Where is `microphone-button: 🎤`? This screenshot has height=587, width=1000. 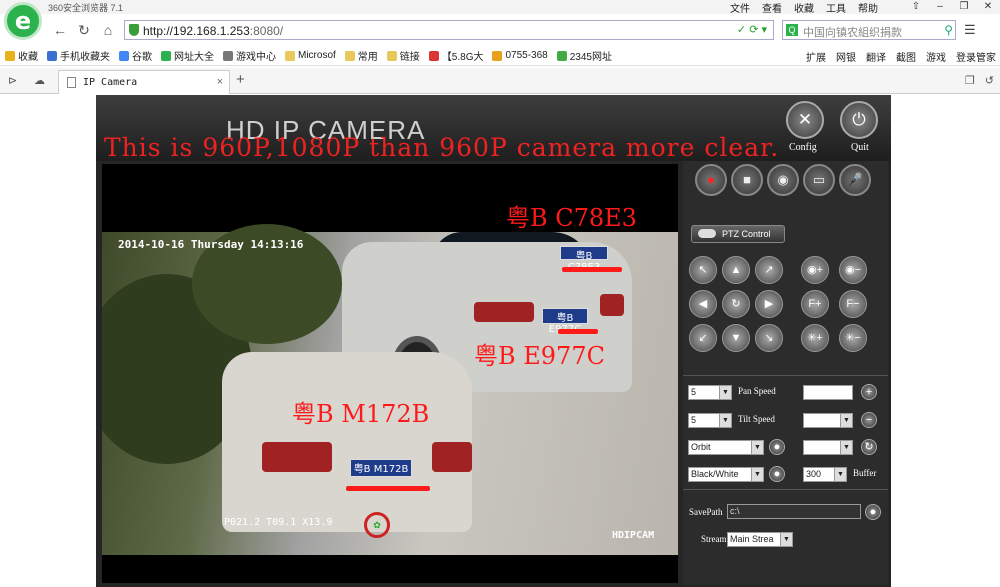
microphone-button: 🎤 is located at coordinates (855, 180).